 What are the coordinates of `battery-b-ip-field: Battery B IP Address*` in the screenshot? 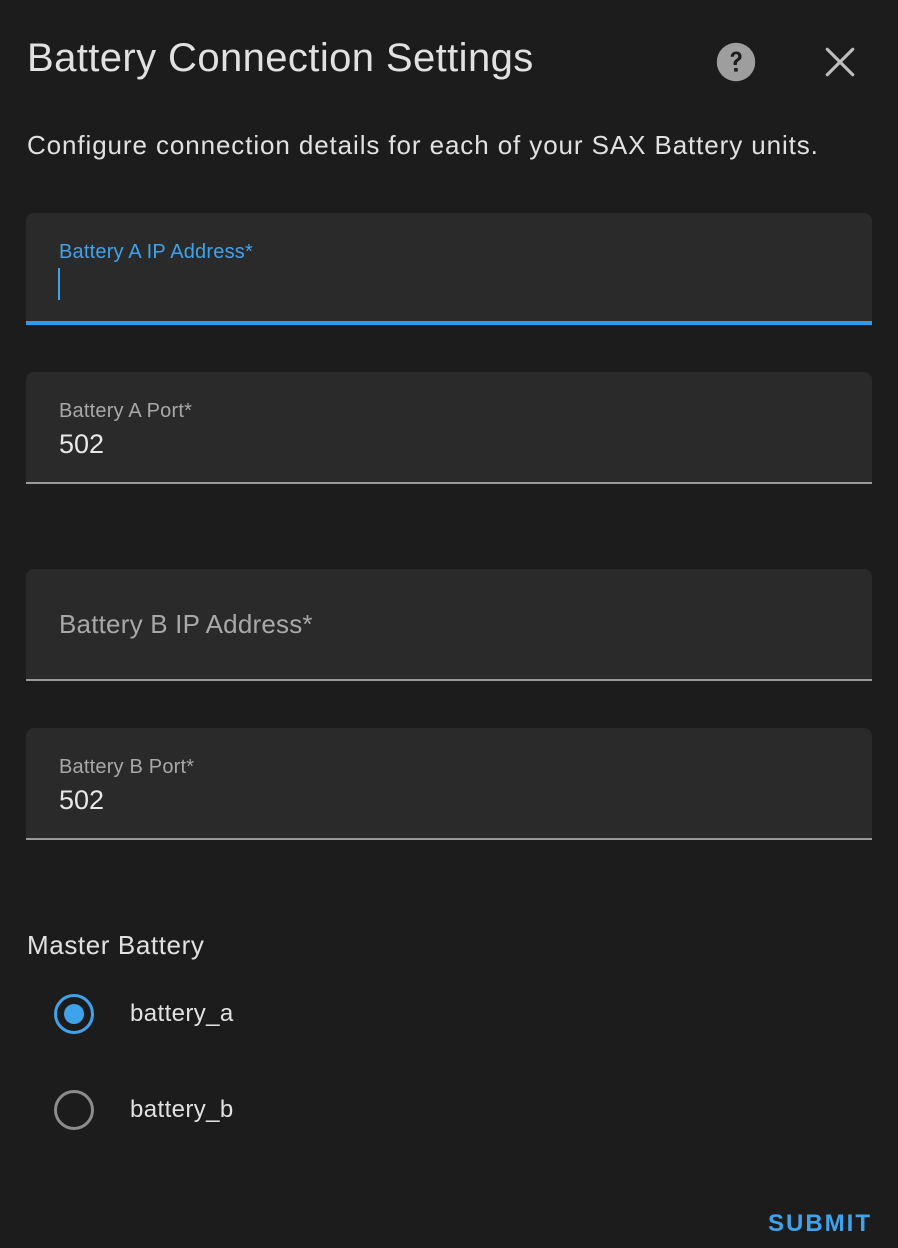 It's located at (449, 625).